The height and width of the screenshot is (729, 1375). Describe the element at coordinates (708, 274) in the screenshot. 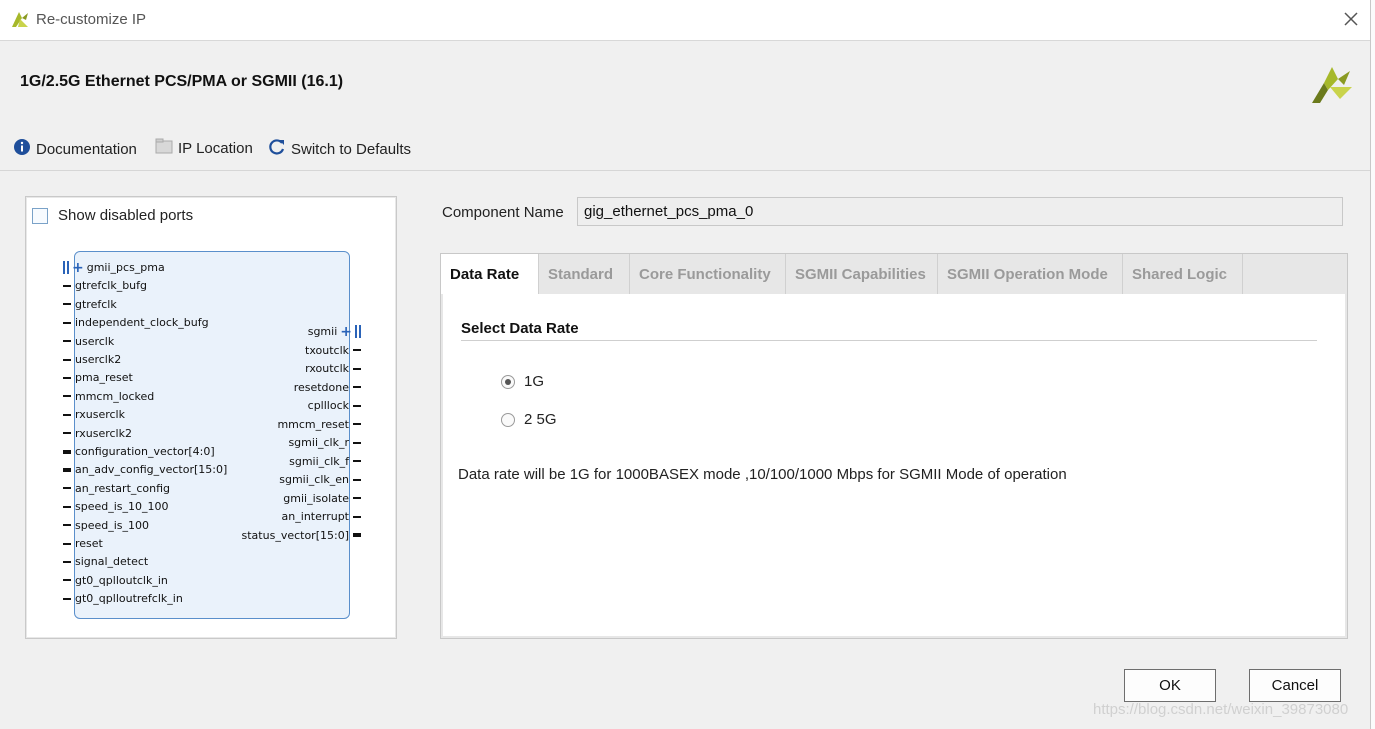

I see `tab-core-functionality: Core Functionality` at that location.